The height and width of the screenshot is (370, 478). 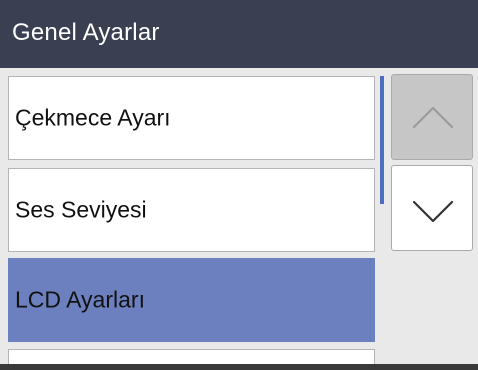 I want to click on chevron-down-icon, so click(x=433, y=211).